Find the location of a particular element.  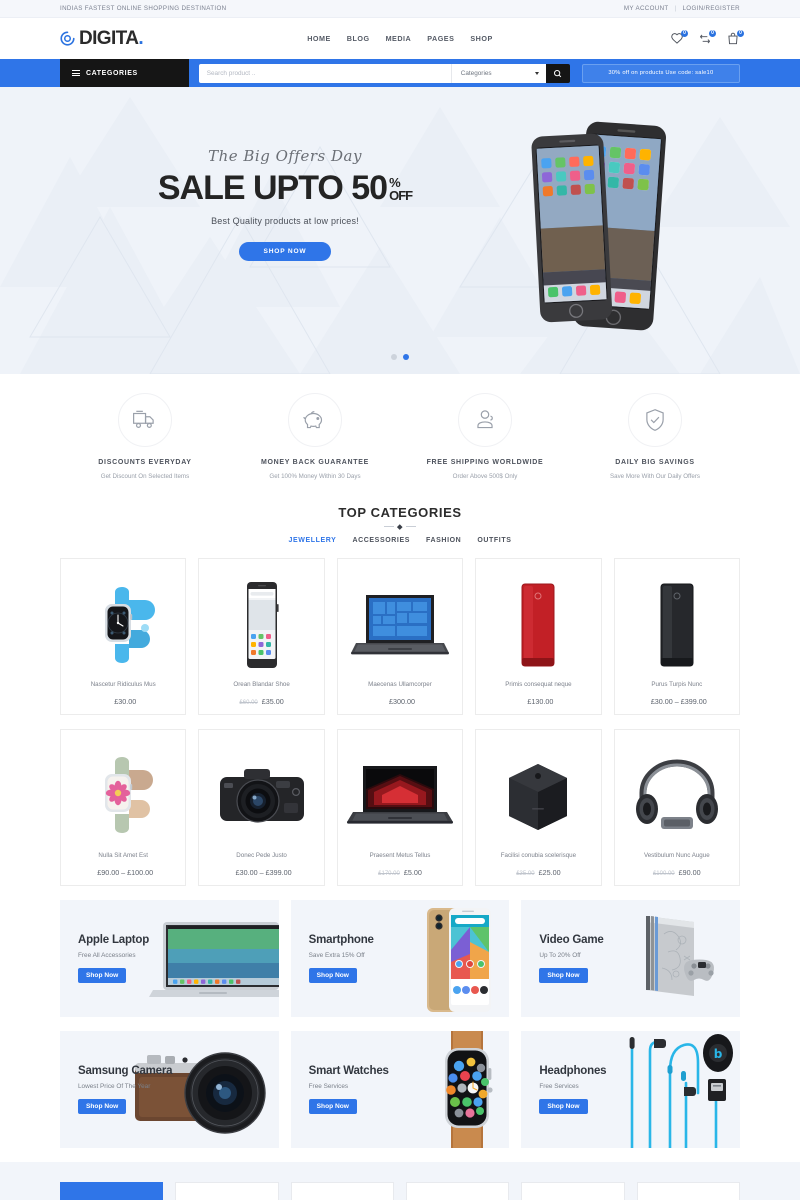

tab-accessories: ACCESSORIES is located at coordinates (381, 540).